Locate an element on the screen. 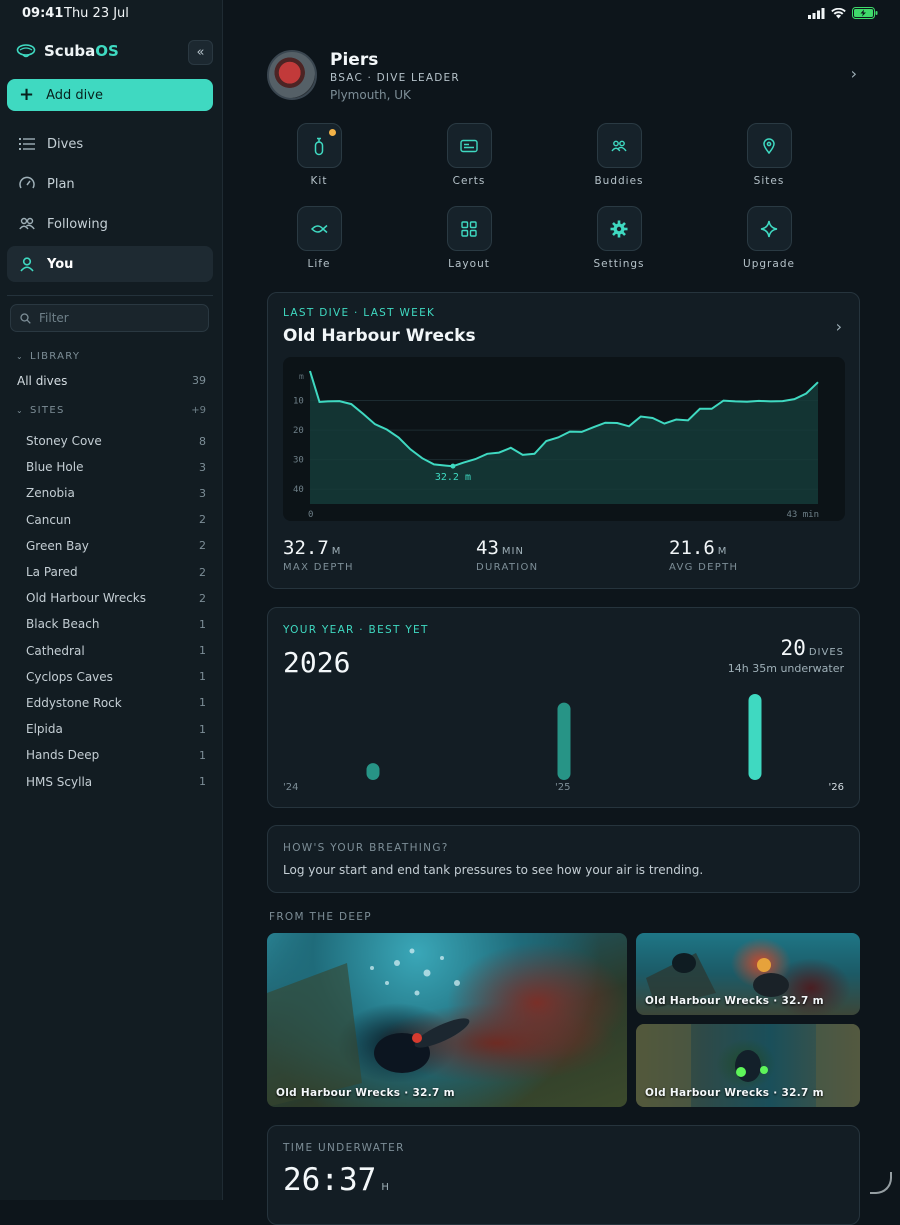 The height and width of the screenshot is (1225, 900). battery-charging-icon is located at coordinates (865, 13).